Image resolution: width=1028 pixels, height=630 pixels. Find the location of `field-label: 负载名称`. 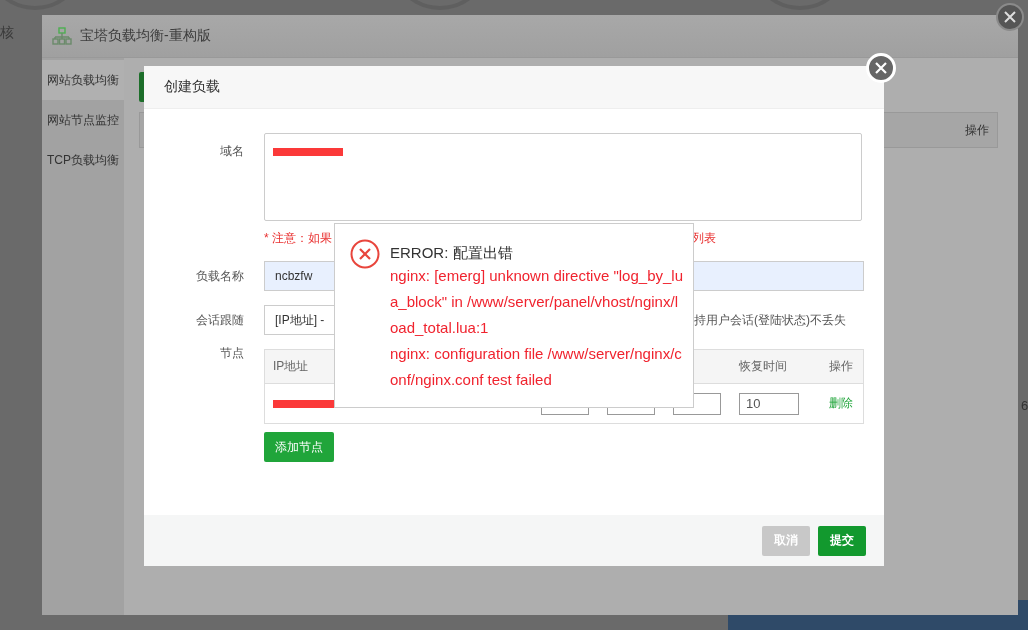

field-label: 负载名称 is located at coordinates (219, 276).